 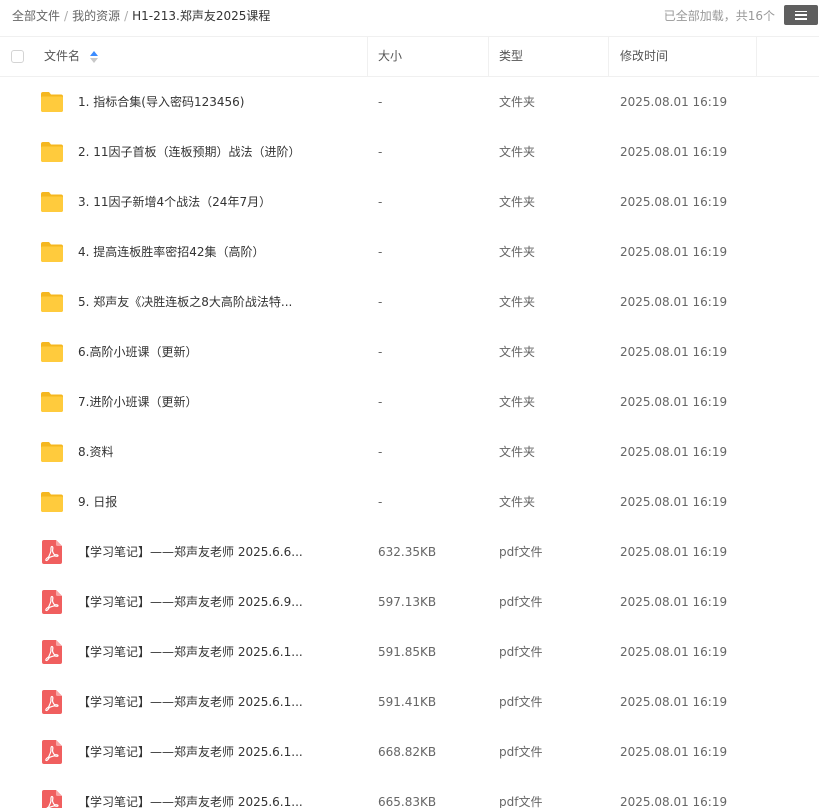 What do you see at coordinates (220, 152) in the screenshot?
I see `file-name: 2. 11因子首板（连板预期）战法（进阶）` at bounding box center [220, 152].